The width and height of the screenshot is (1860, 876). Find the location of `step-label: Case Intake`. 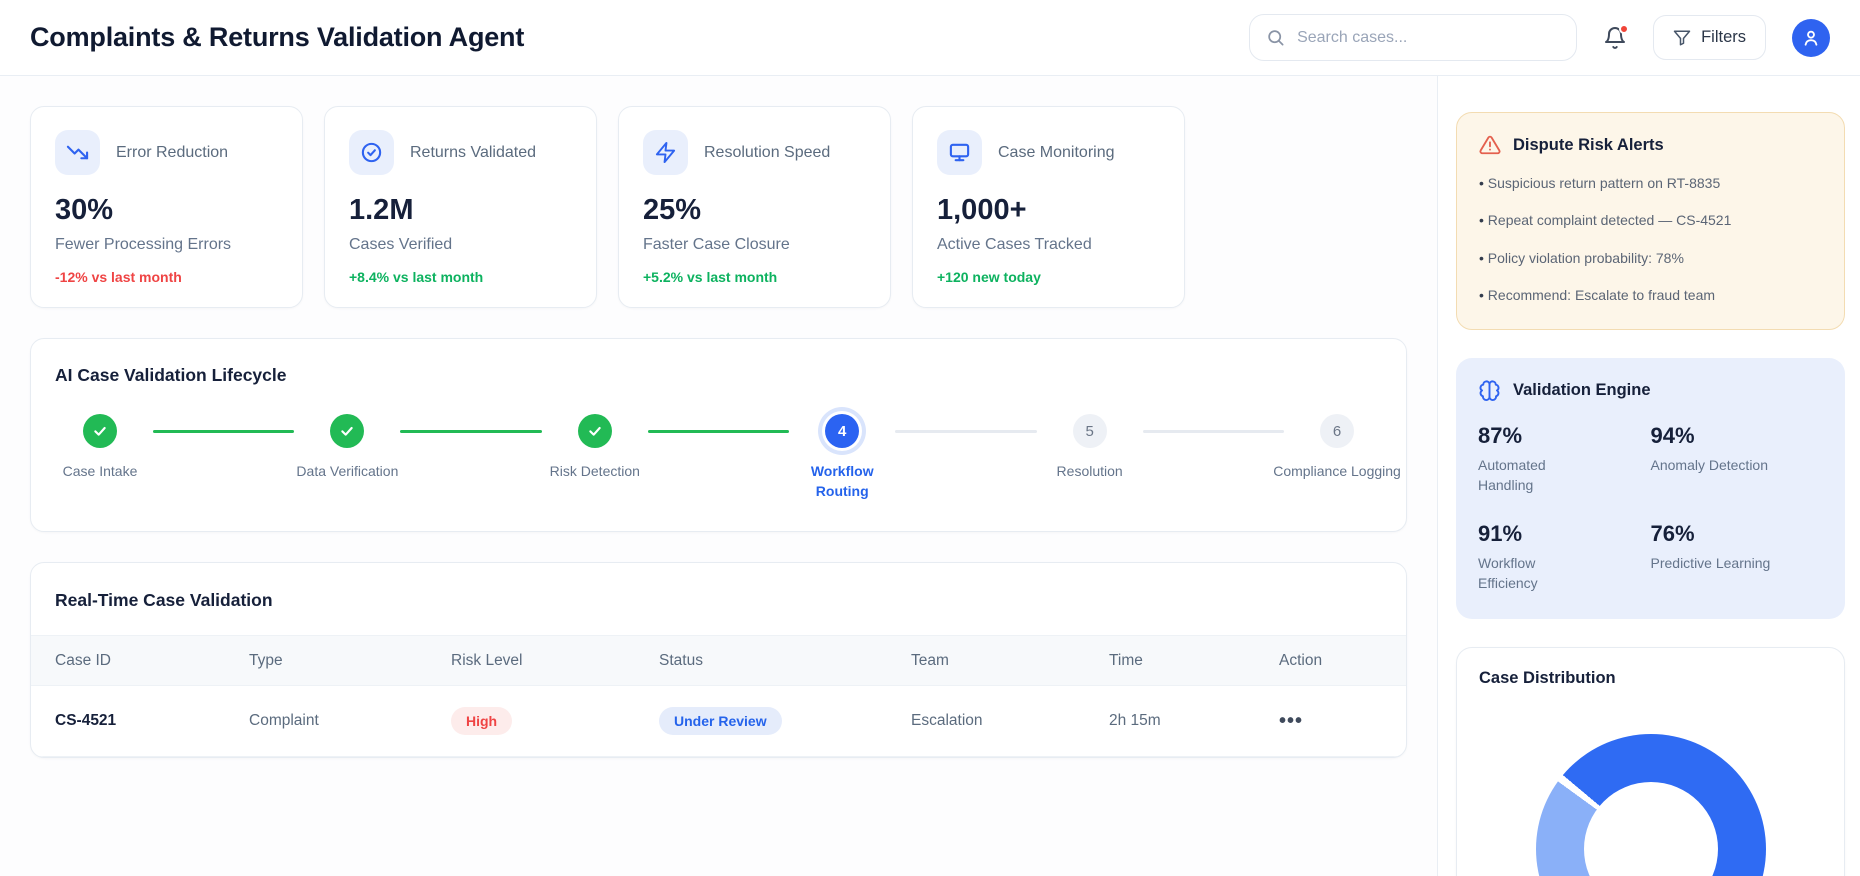

step-label: Case Intake is located at coordinates (100, 471).